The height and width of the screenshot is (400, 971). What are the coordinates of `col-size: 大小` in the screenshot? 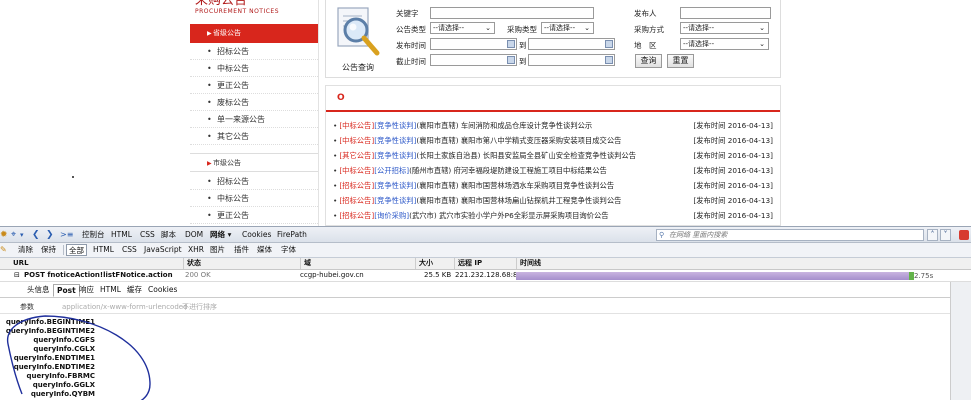 It's located at (424, 263).